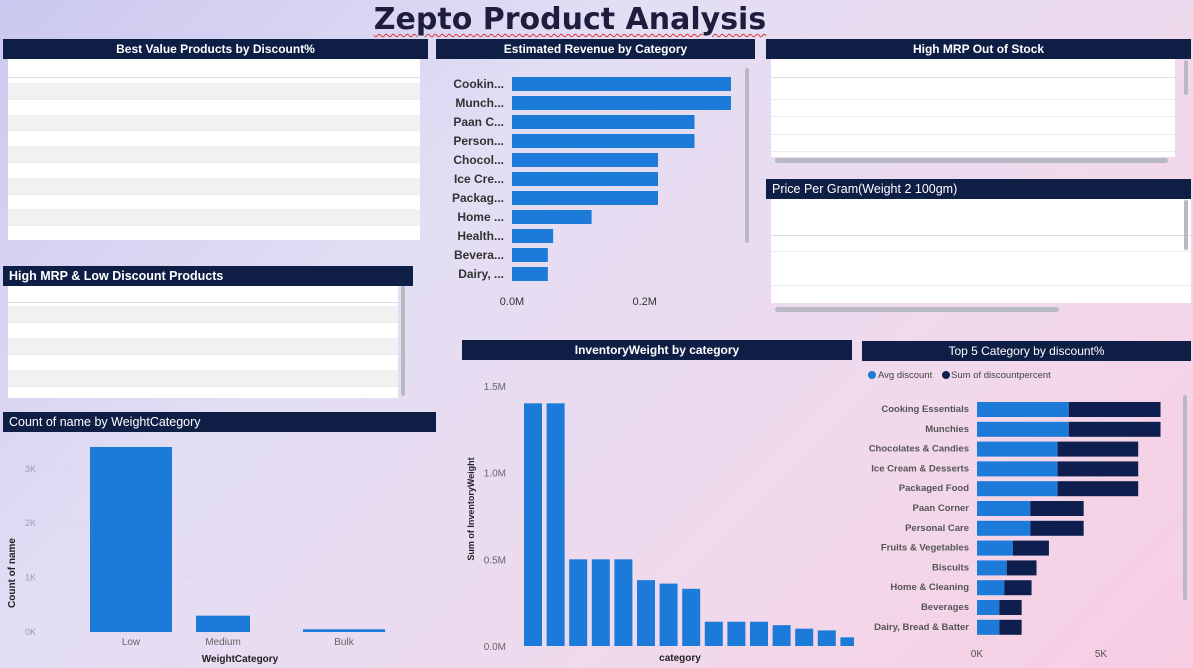  I want to click on category-label: Medium, so click(223, 642).